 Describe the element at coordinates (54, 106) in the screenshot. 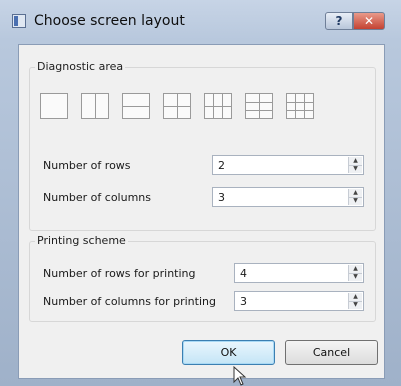

I see `layout-1x1-icon` at that location.